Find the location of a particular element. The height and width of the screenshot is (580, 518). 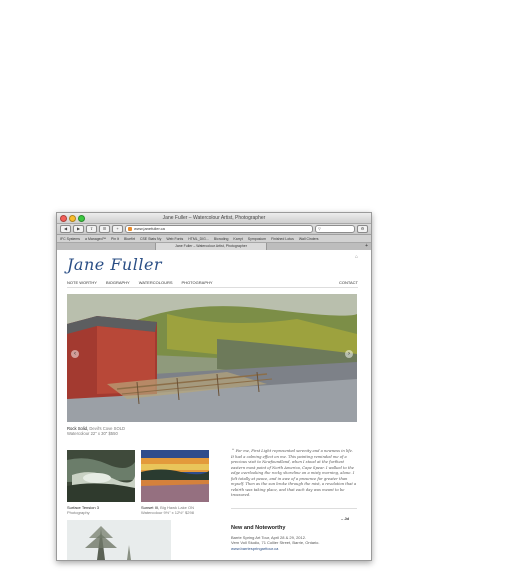

hero-painting: ‹ › is located at coordinates (212, 358).